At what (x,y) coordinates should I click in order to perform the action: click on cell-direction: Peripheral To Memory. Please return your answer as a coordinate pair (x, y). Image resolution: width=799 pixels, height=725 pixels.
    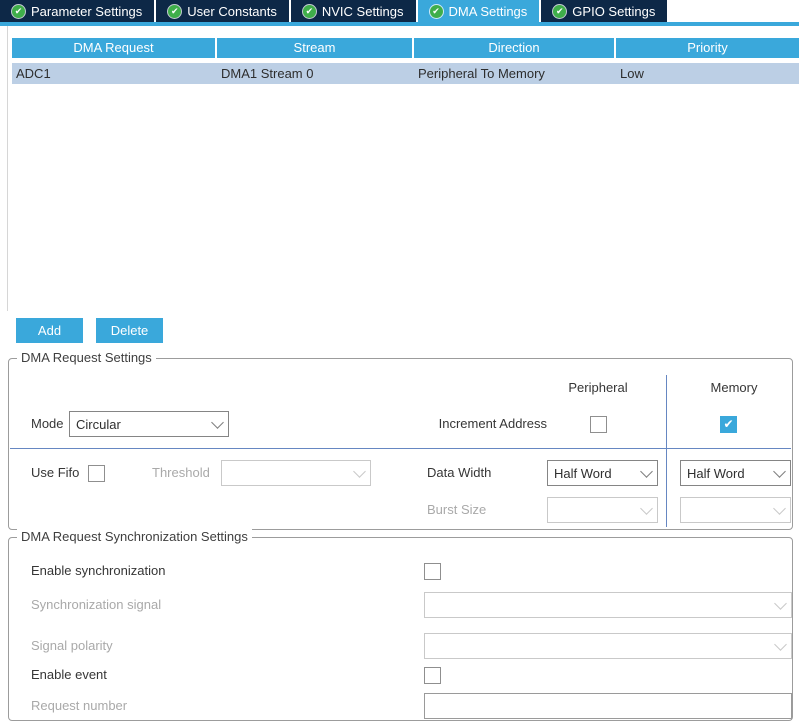
    Looking at the image, I should click on (481, 73).